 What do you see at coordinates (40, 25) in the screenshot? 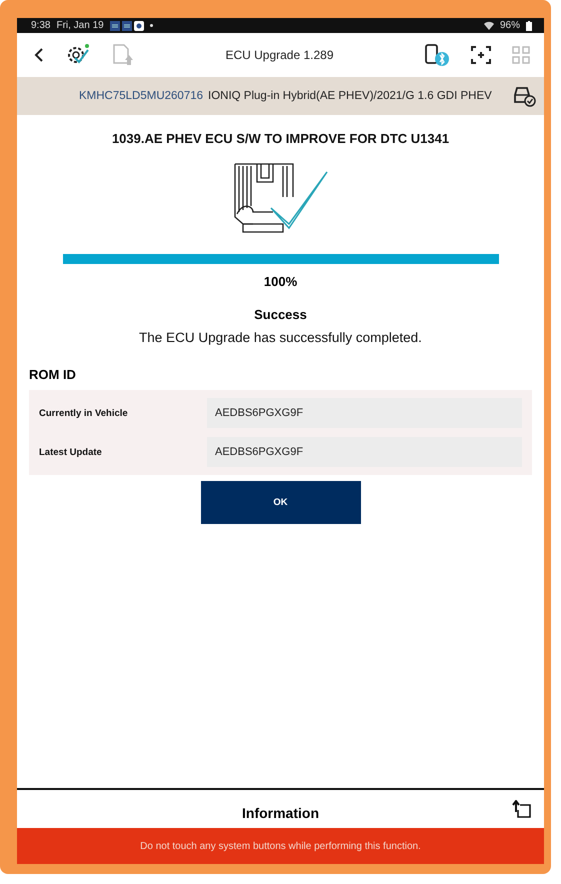
I see `status-time: 9:38` at bounding box center [40, 25].